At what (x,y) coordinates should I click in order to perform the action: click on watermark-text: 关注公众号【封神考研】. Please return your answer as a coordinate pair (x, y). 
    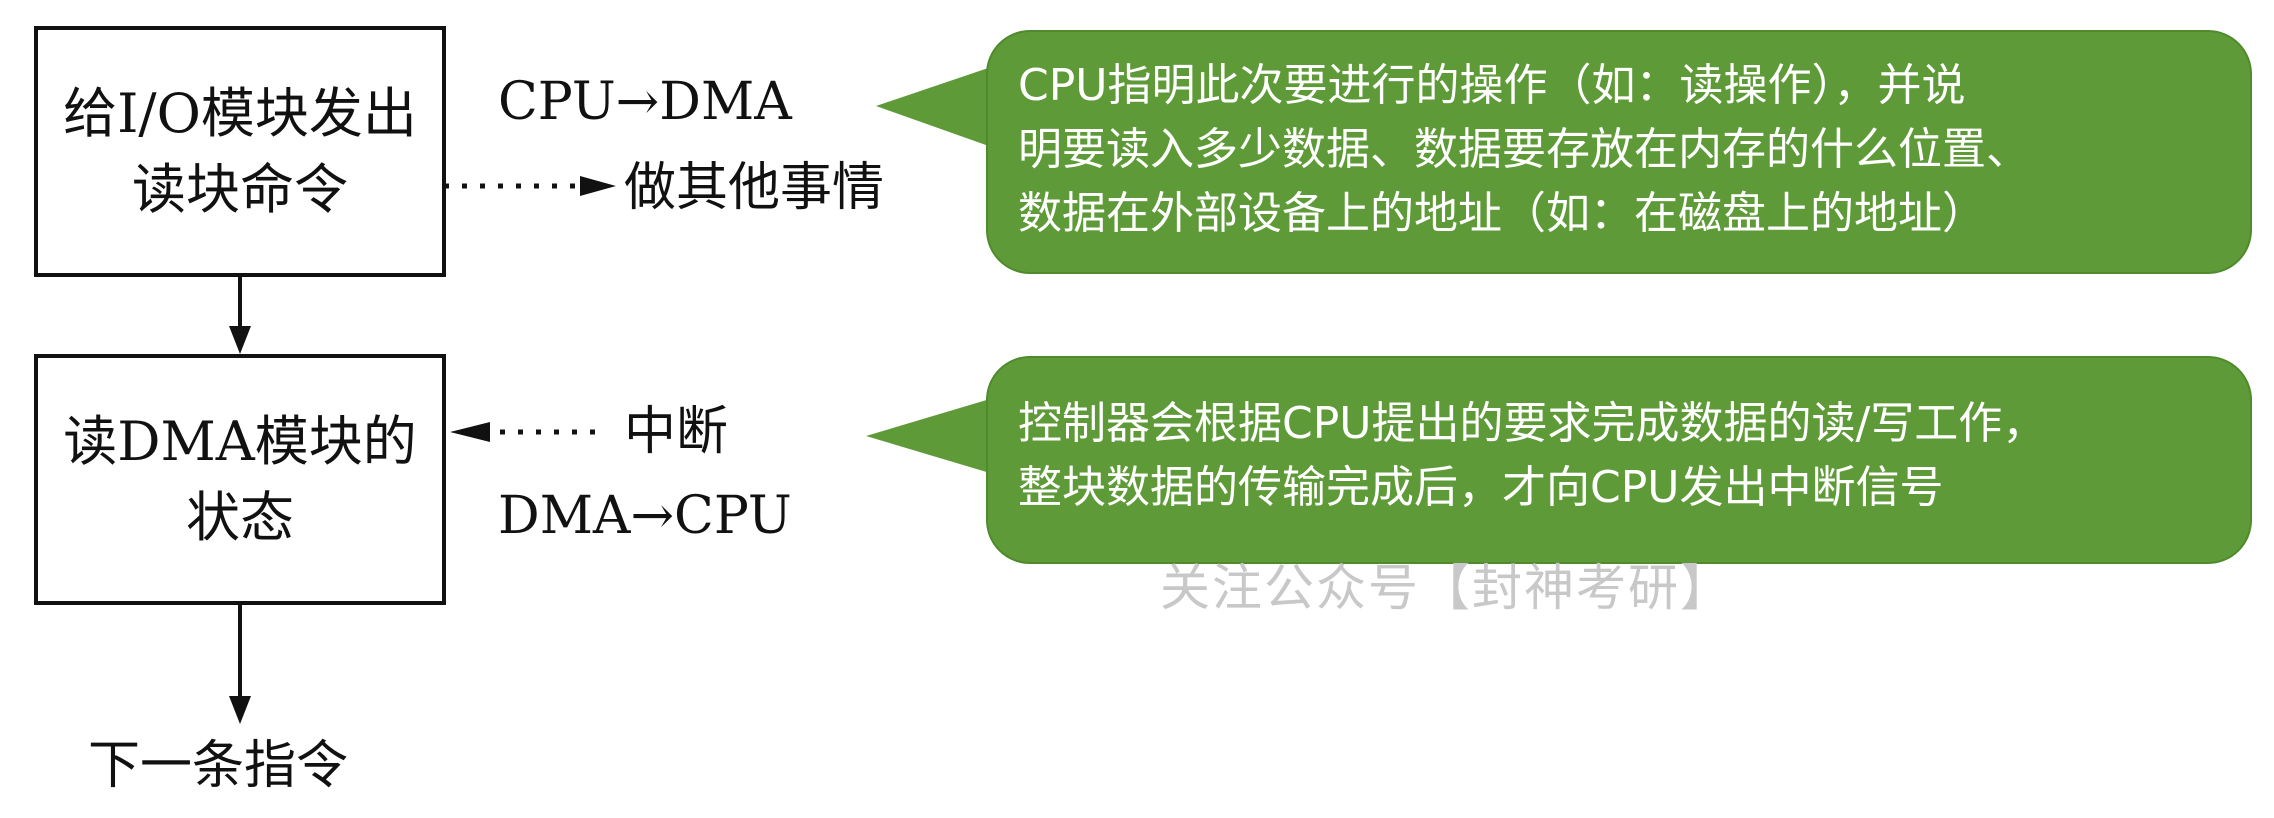
    Looking at the image, I should click on (1446, 588).